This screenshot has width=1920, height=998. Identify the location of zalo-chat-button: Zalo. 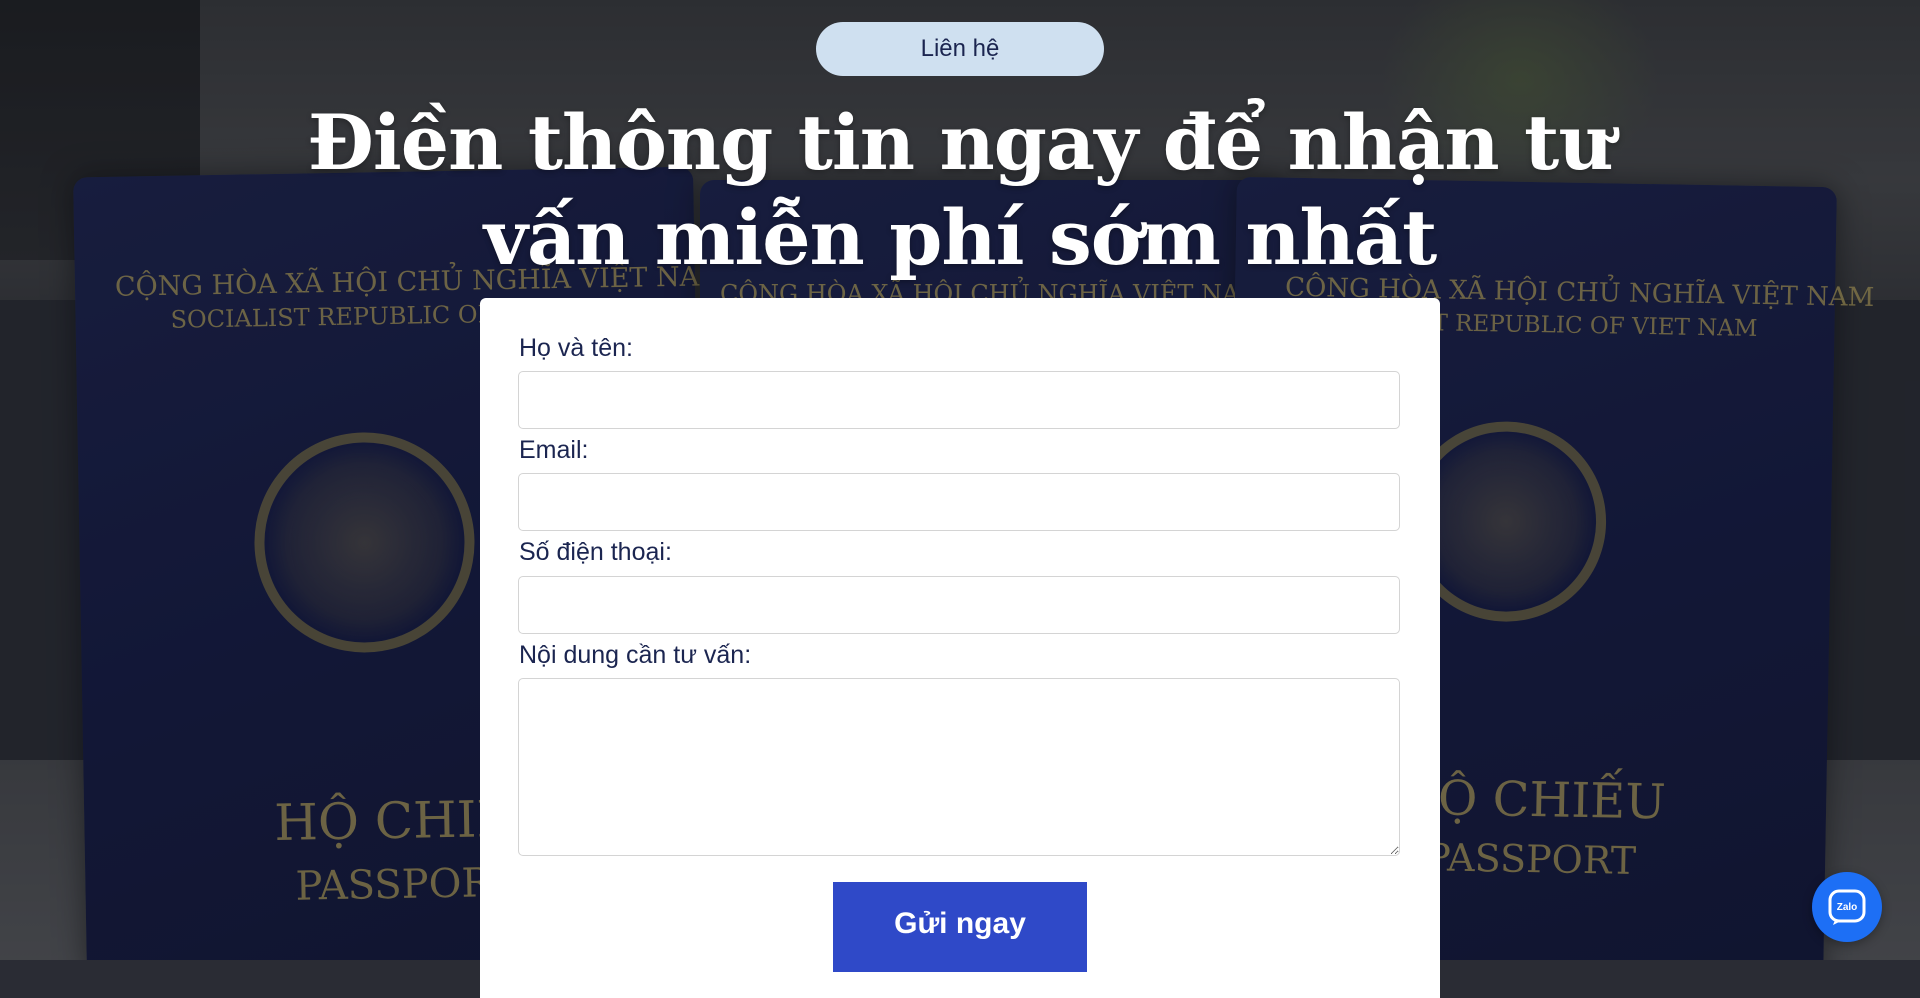
(1847, 907).